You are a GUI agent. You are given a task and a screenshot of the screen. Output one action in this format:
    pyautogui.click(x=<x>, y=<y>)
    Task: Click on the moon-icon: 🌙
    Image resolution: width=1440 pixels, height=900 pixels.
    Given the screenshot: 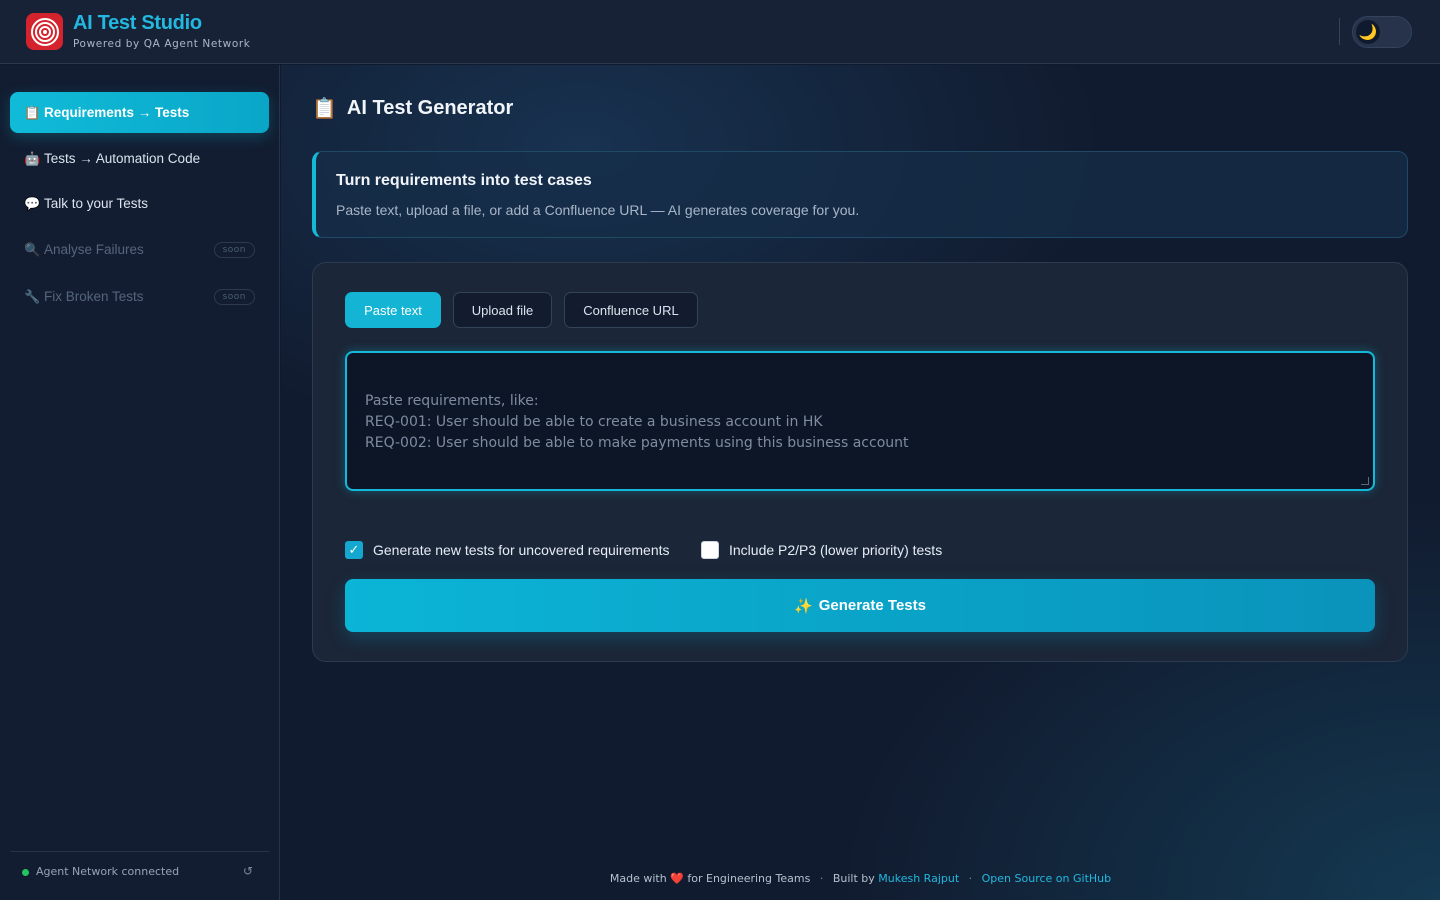 What is the action you would take?
    pyautogui.click(x=1368, y=32)
    